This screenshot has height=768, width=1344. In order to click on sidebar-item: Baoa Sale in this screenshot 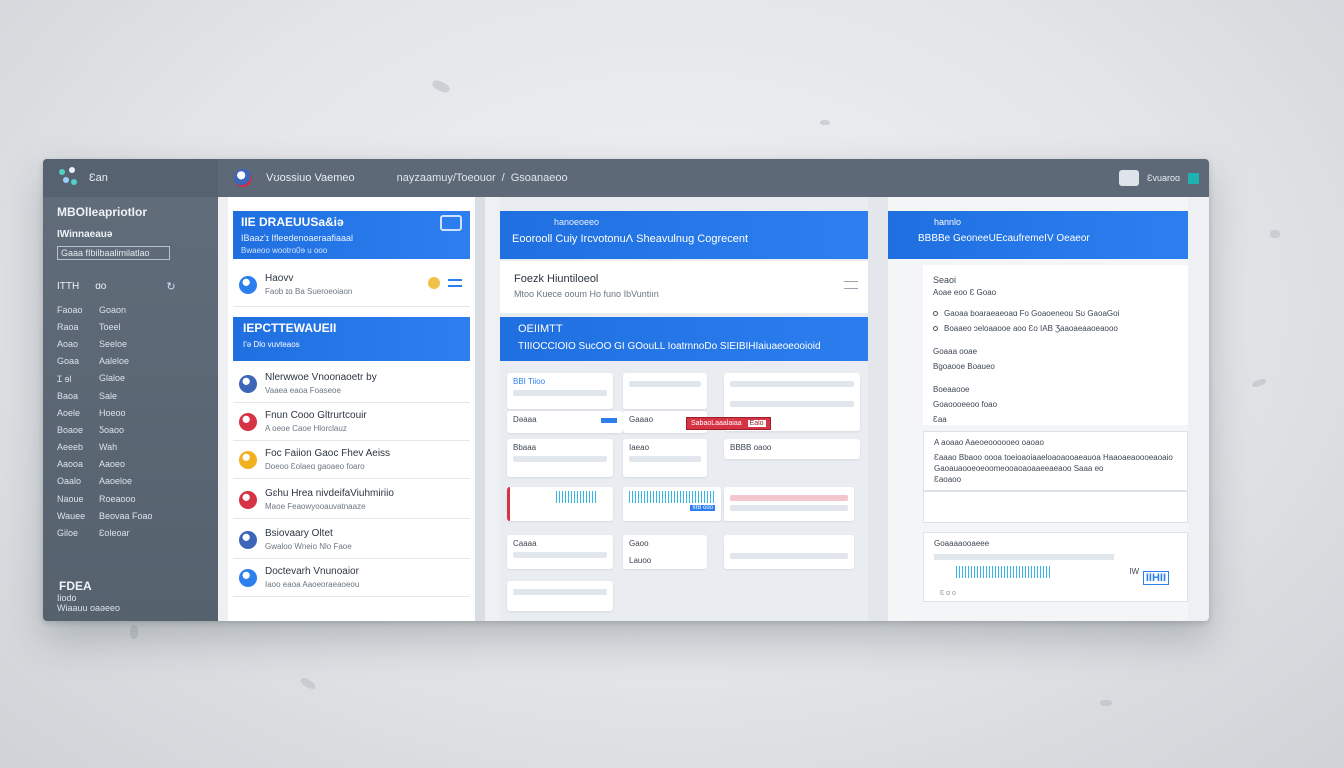, I will do `click(130, 395)`.